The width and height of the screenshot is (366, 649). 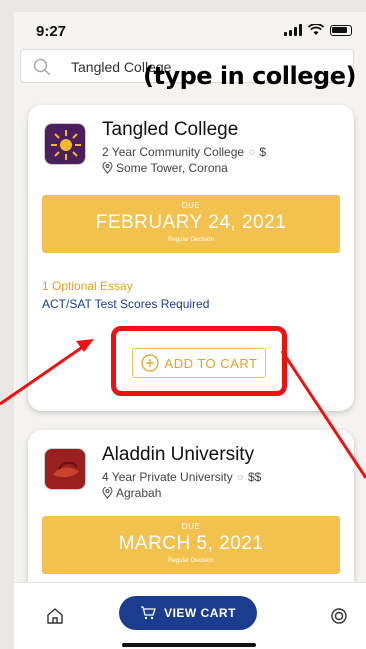 I want to click on wifi-icon, so click(x=316, y=29).